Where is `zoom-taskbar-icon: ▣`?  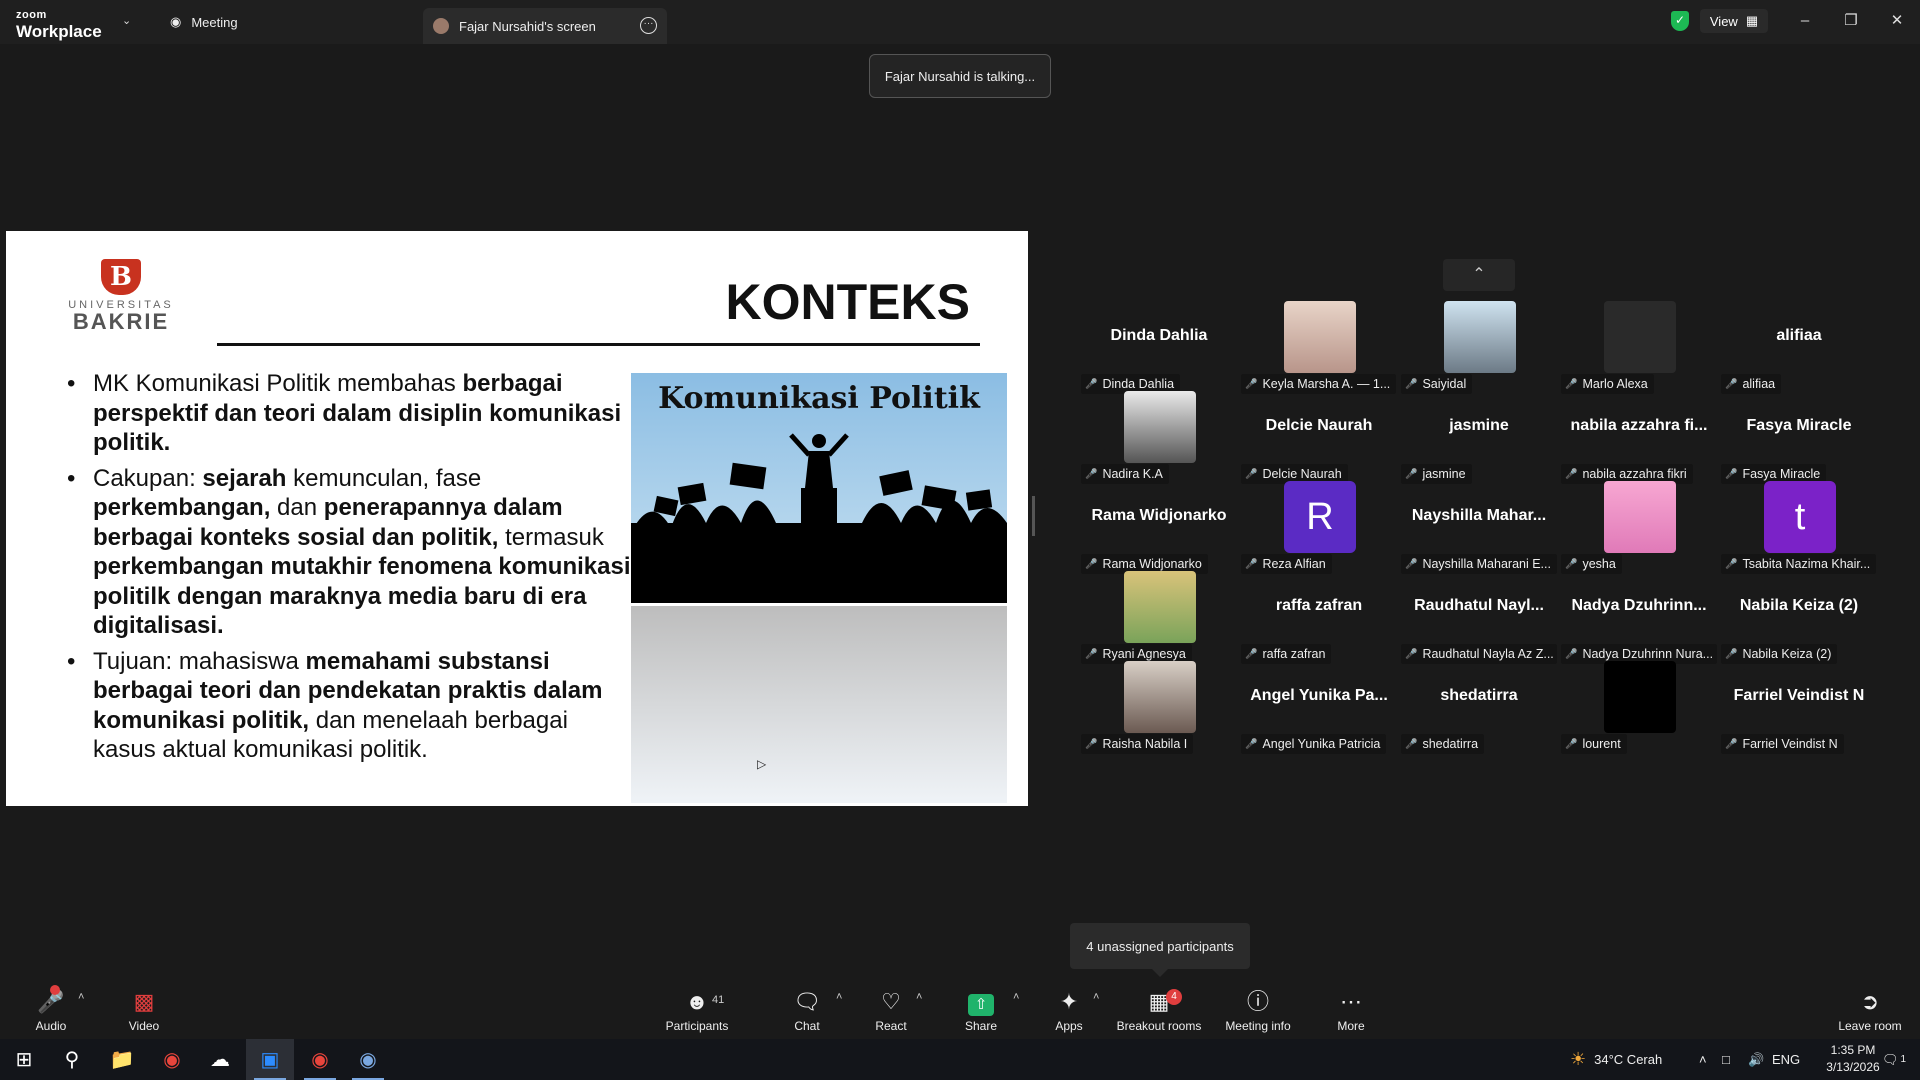
zoom-taskbar-icon: ▣ is located at coordinates (270, 1059).